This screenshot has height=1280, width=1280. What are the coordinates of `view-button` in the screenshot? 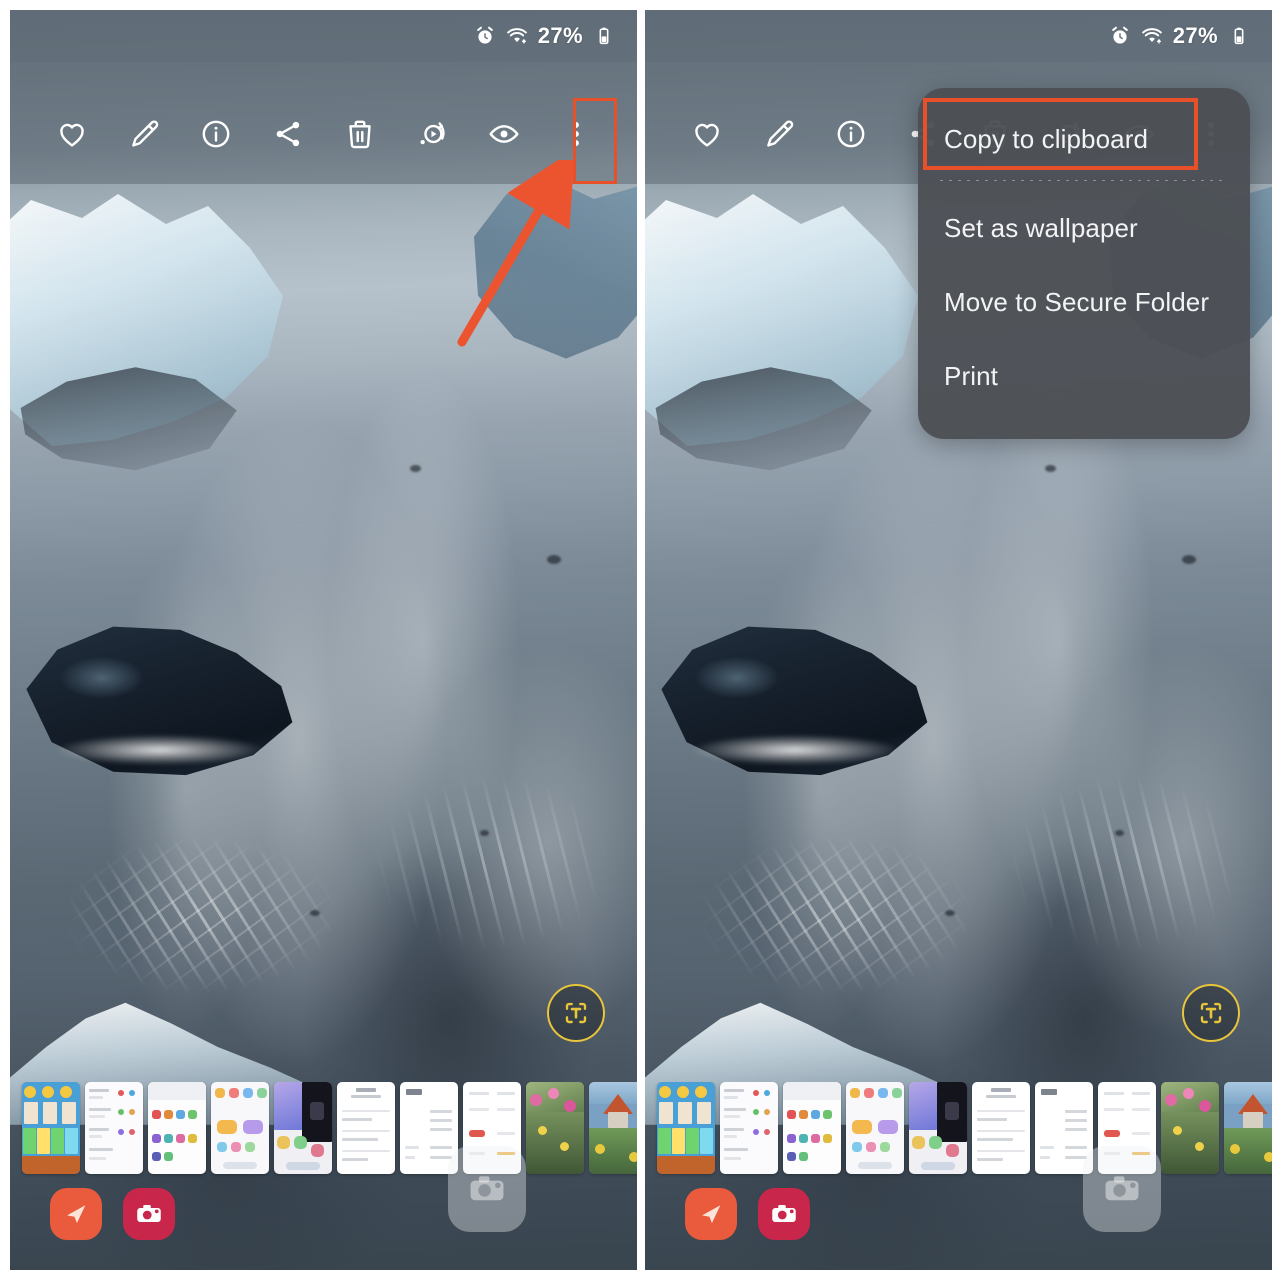 It's located at (504, 134).